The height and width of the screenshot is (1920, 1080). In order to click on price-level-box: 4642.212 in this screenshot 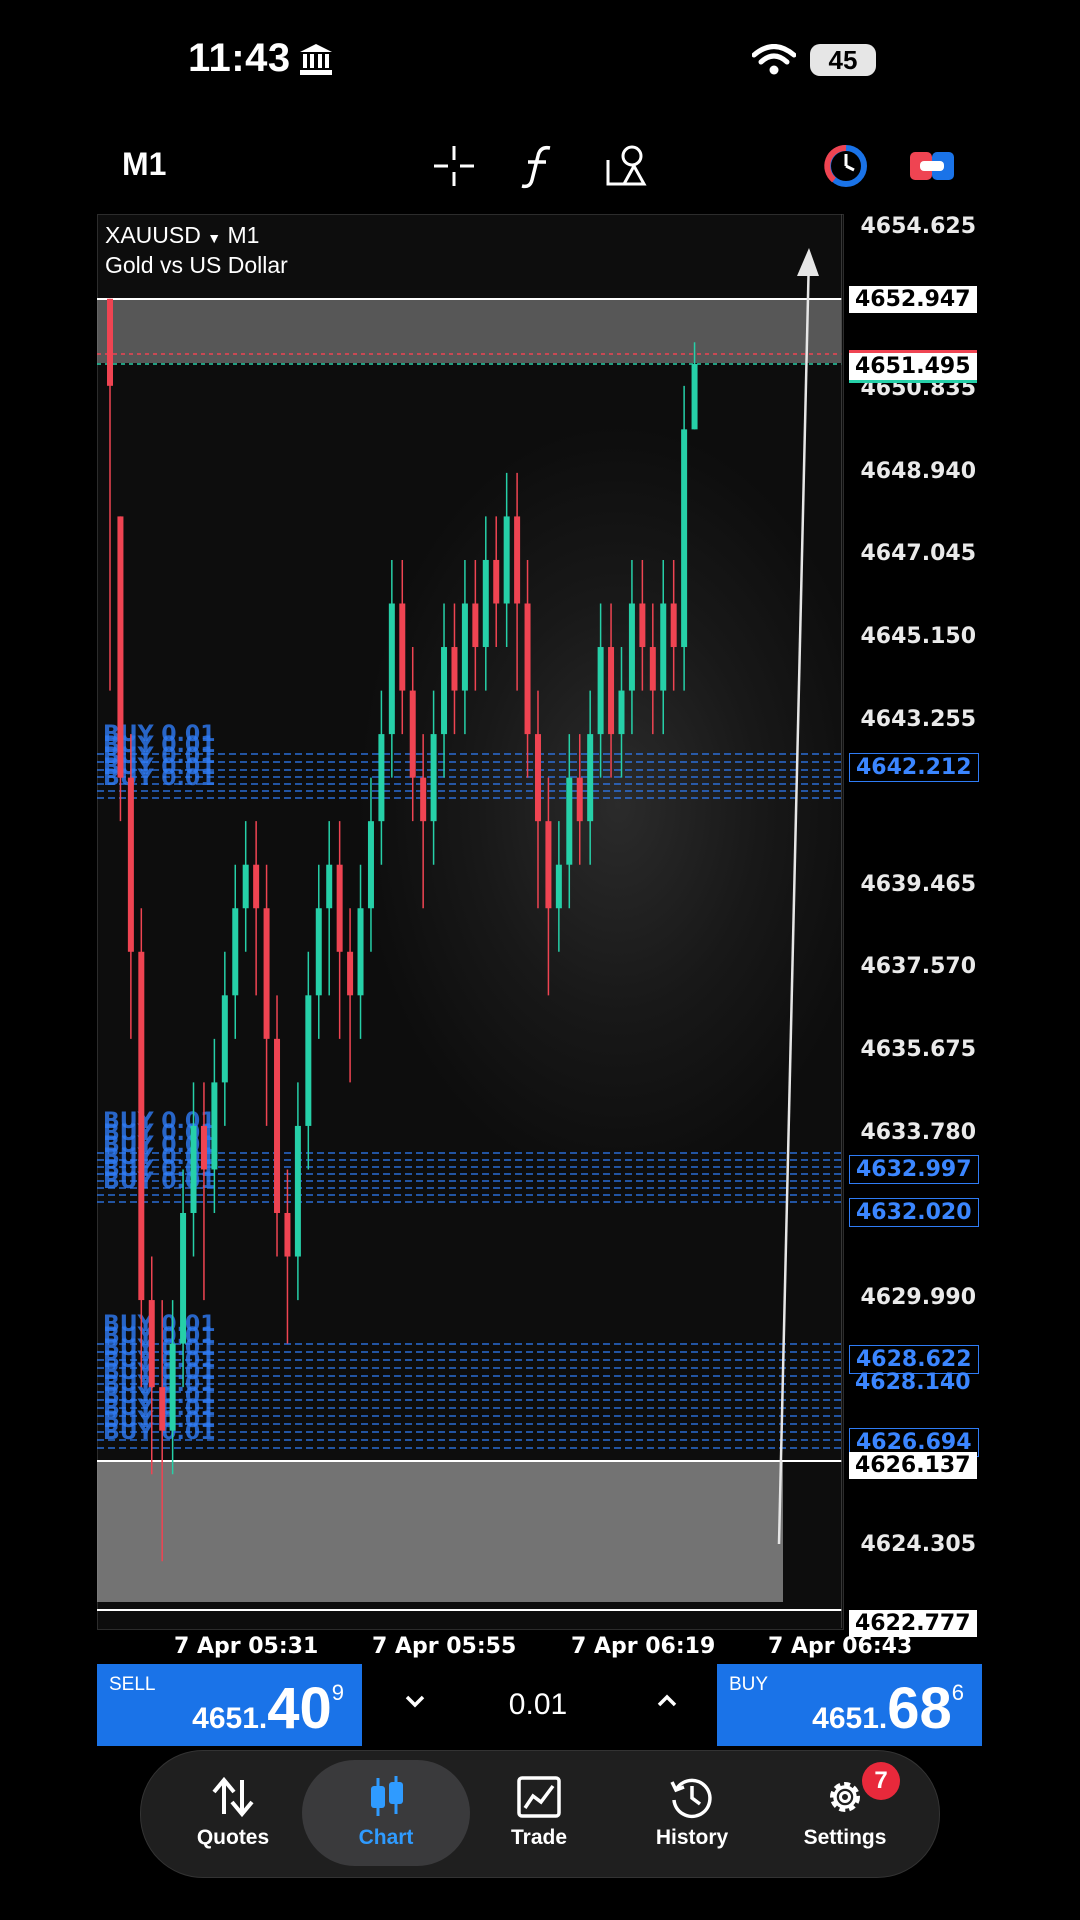, I will do `click(914, 767)`.